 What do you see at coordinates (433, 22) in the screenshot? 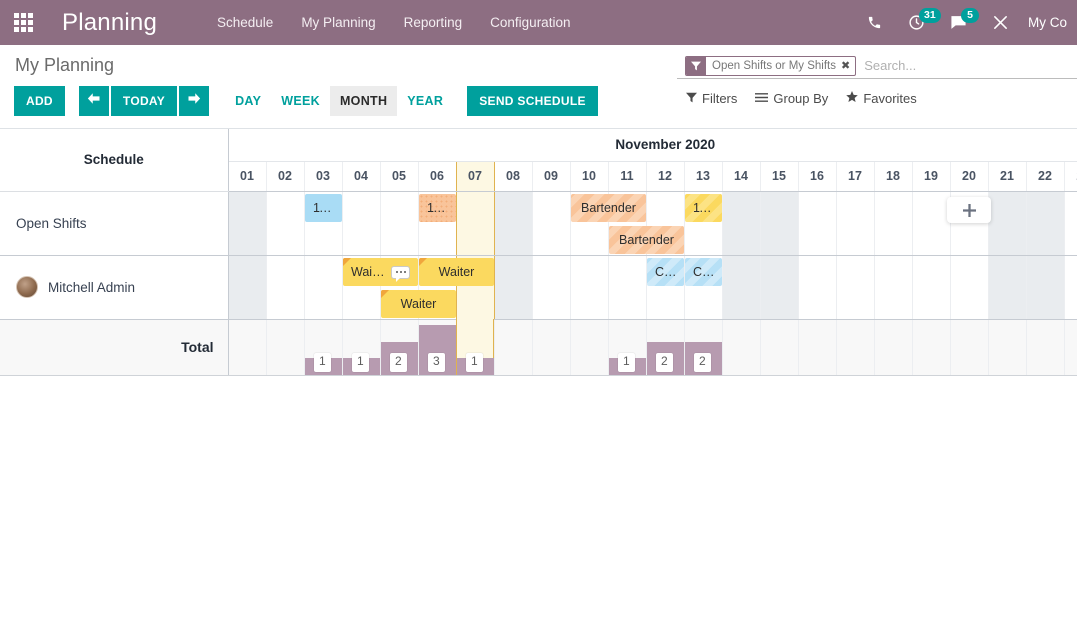
I see `menu-item-reporting: Reporting` at bounding box center [433, 22].